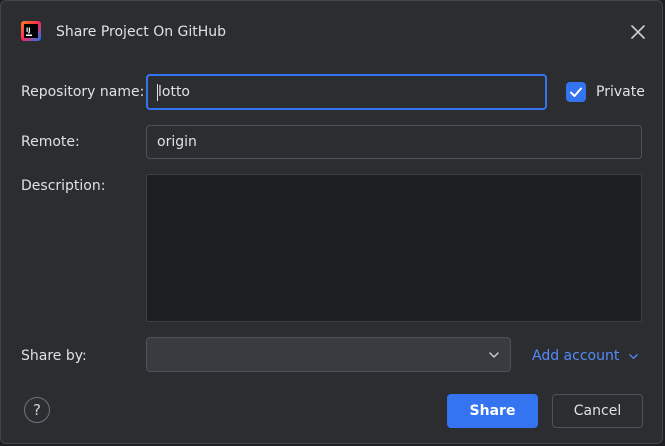 The width and height of the screenshot is (665, 446). What do you see at coordinates (141, 32) in the screenshot?
I see `dialog-title: Share Project On GitHub` at bounding box center [141, 32].